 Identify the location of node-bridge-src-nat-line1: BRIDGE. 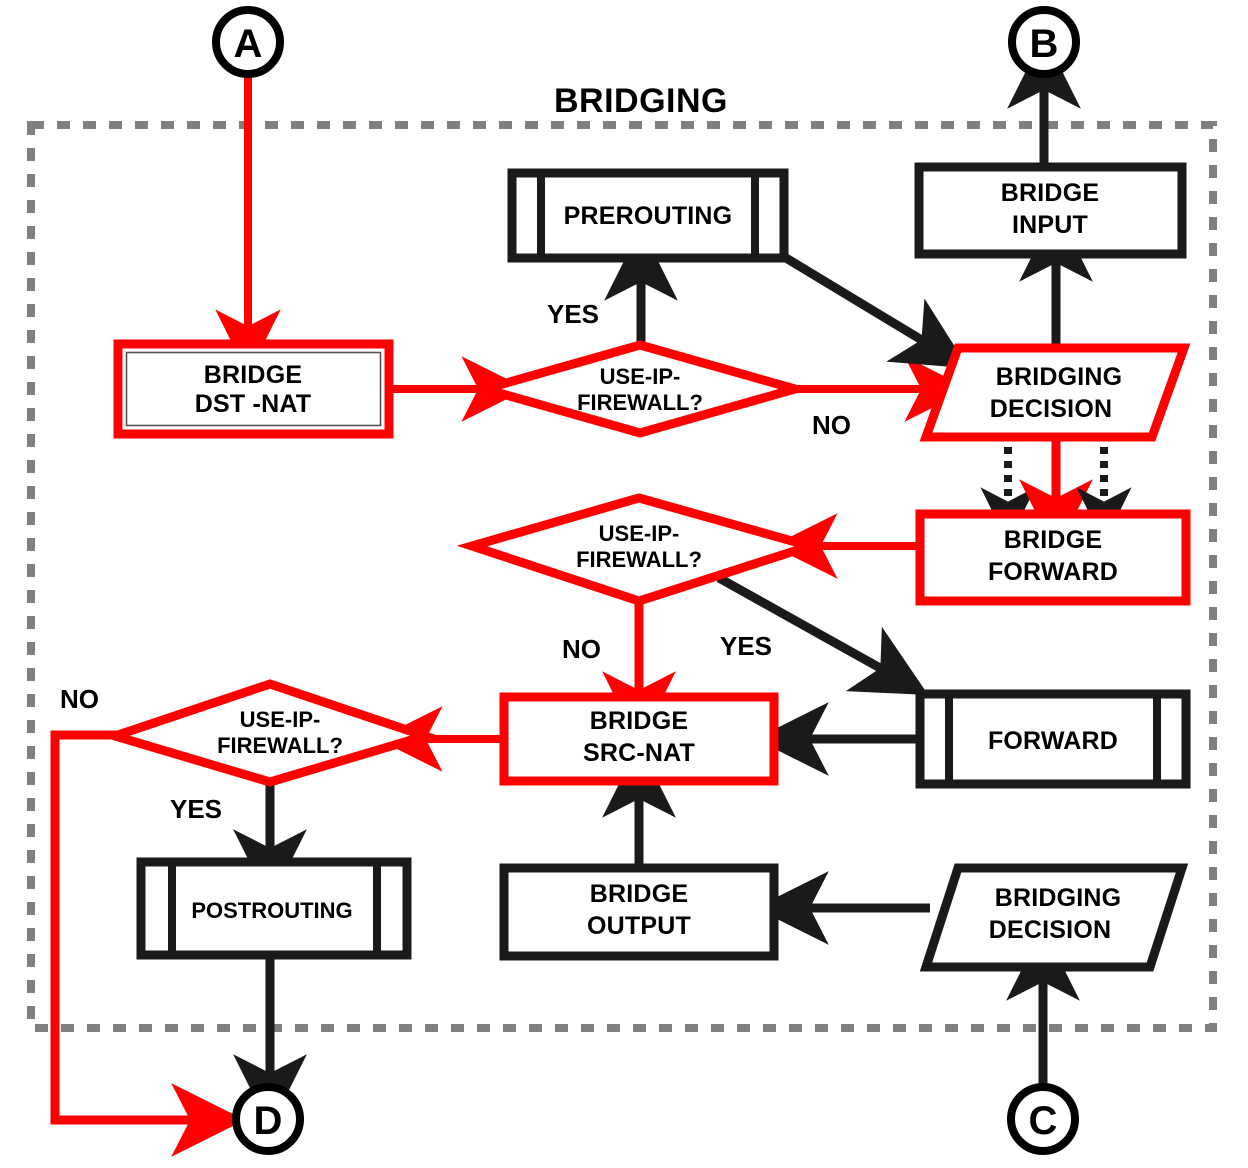
(639, 721).